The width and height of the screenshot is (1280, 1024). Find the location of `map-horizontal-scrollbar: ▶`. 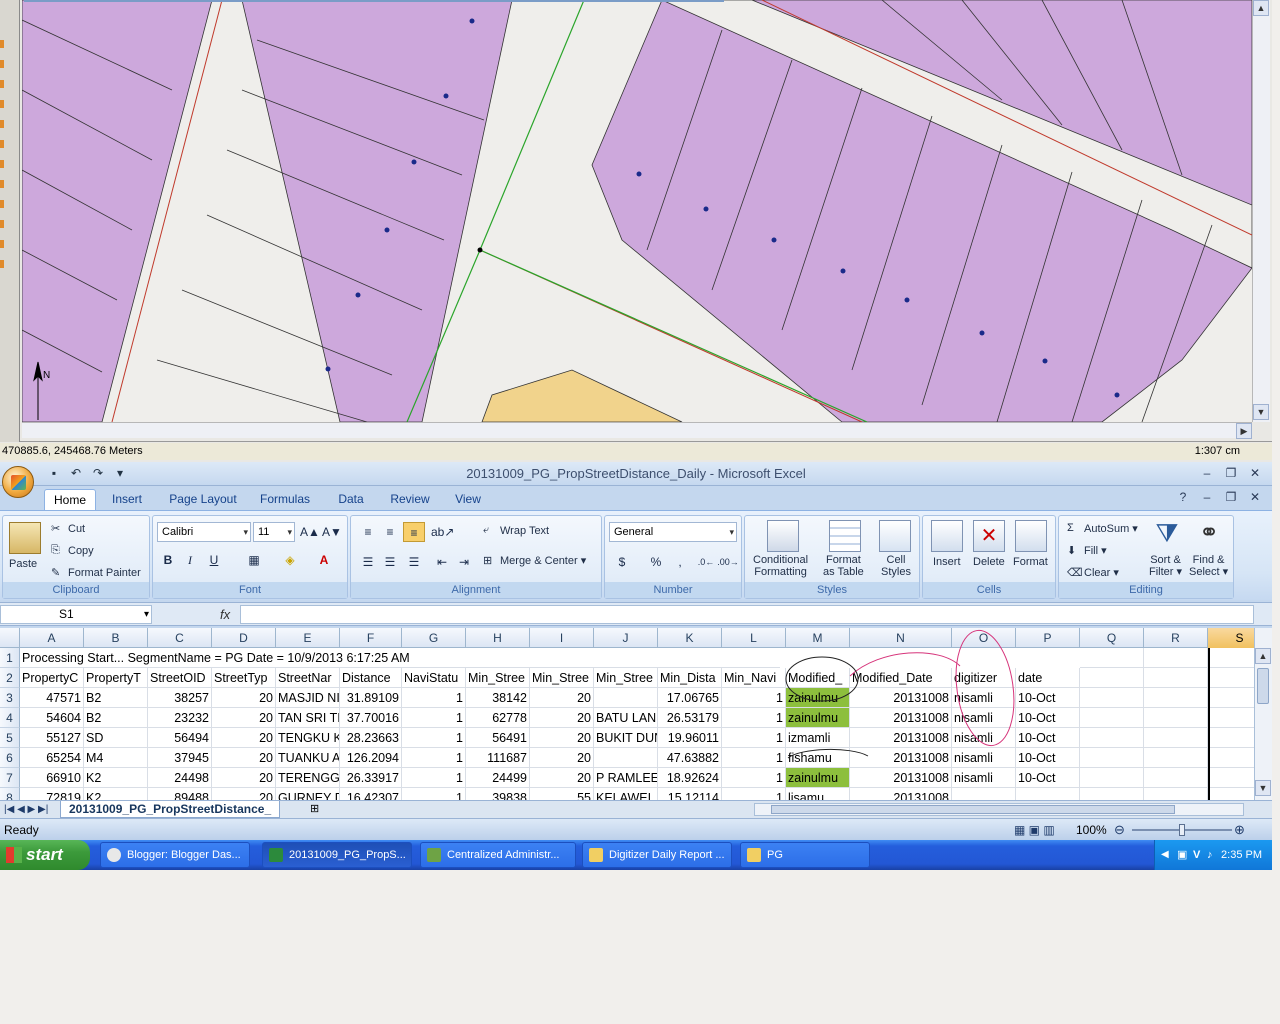

map-horizontal-scrollbar: ▶ is located at coordinates (637, 430).